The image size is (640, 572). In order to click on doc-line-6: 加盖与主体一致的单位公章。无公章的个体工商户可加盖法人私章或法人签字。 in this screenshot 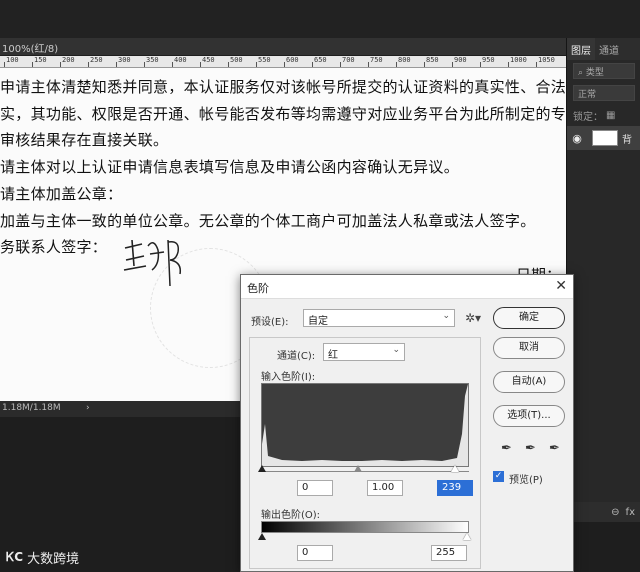, I will do `click(268, 221)`.